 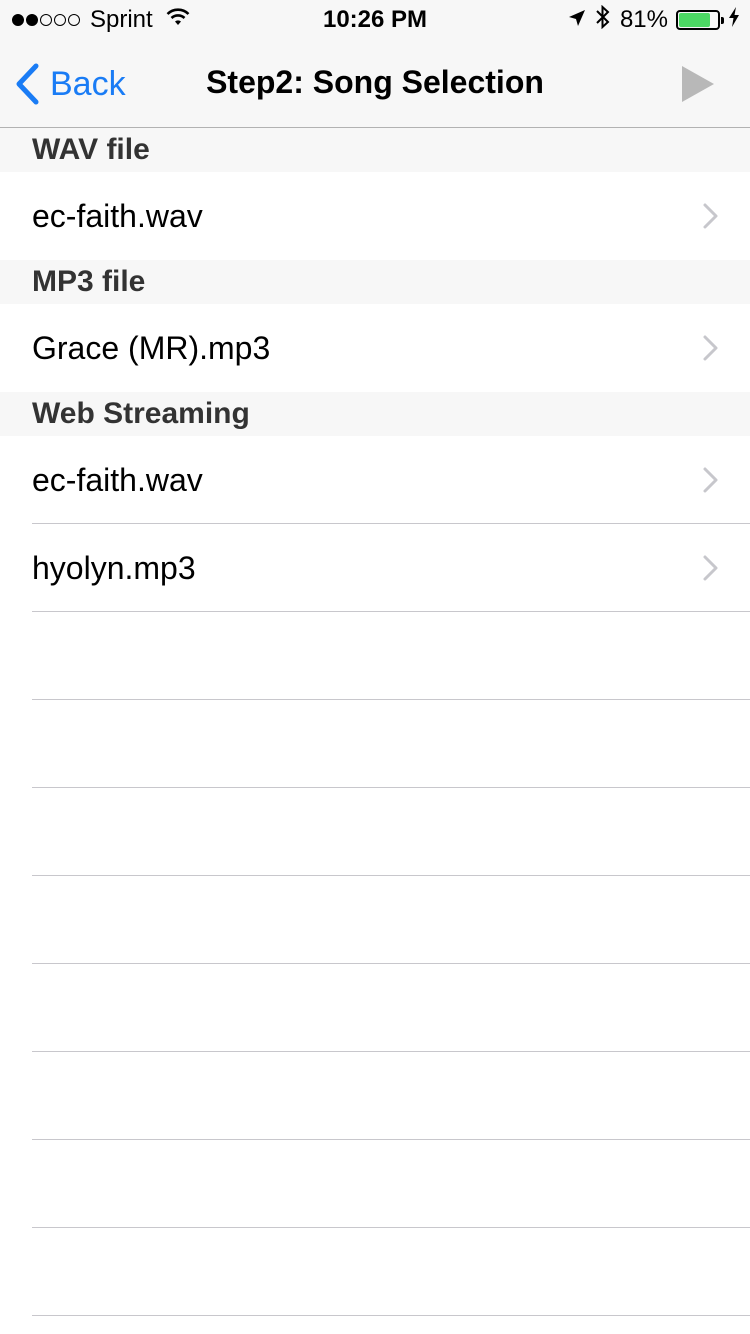 I want to click on section-header-web-streaming: Web Streaming, so click(x=375, y=414).